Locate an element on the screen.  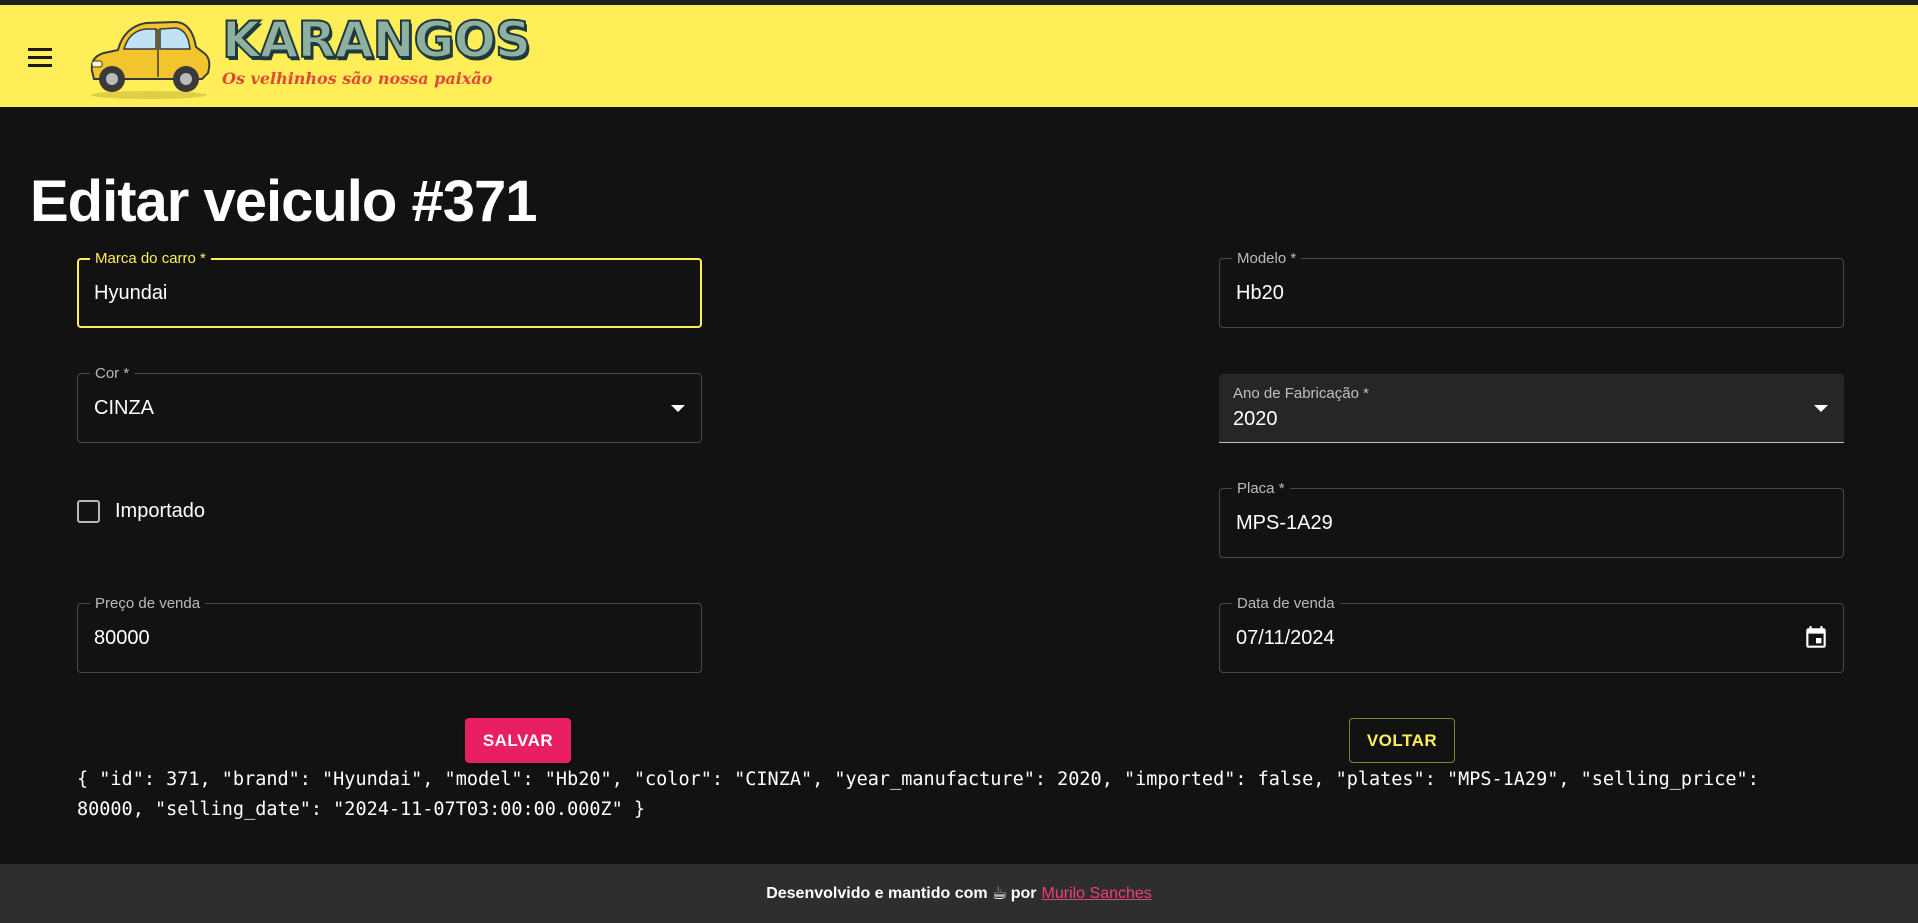
brand-label: Marca do carro * is located at coordinates (150, 258).